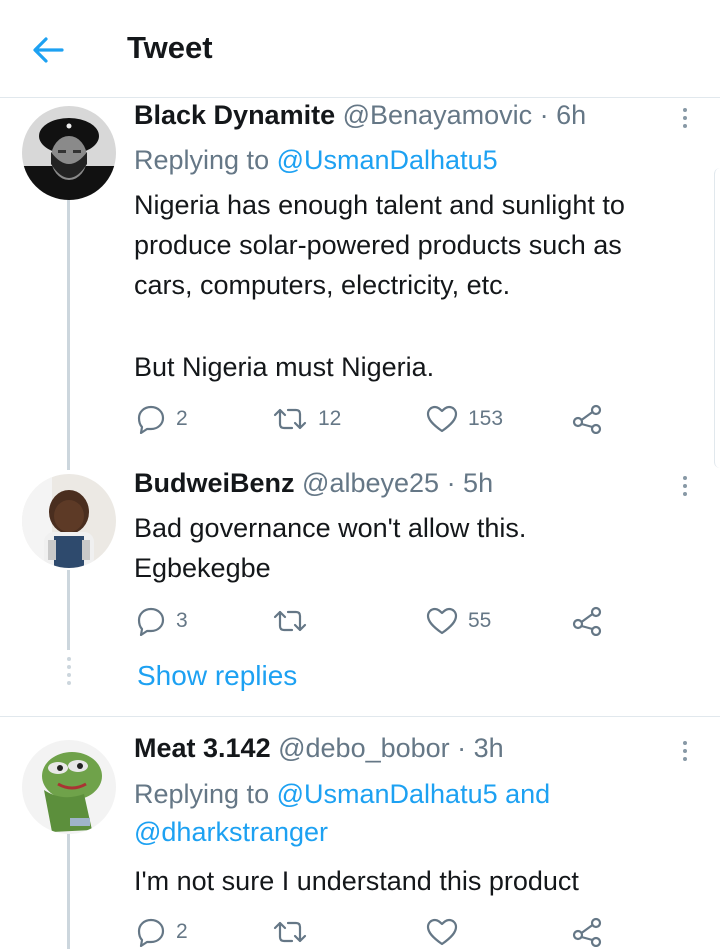 This screenshot has width=720, height=949. I want to click on author-name: Black Dynamite, so click(234, 115).